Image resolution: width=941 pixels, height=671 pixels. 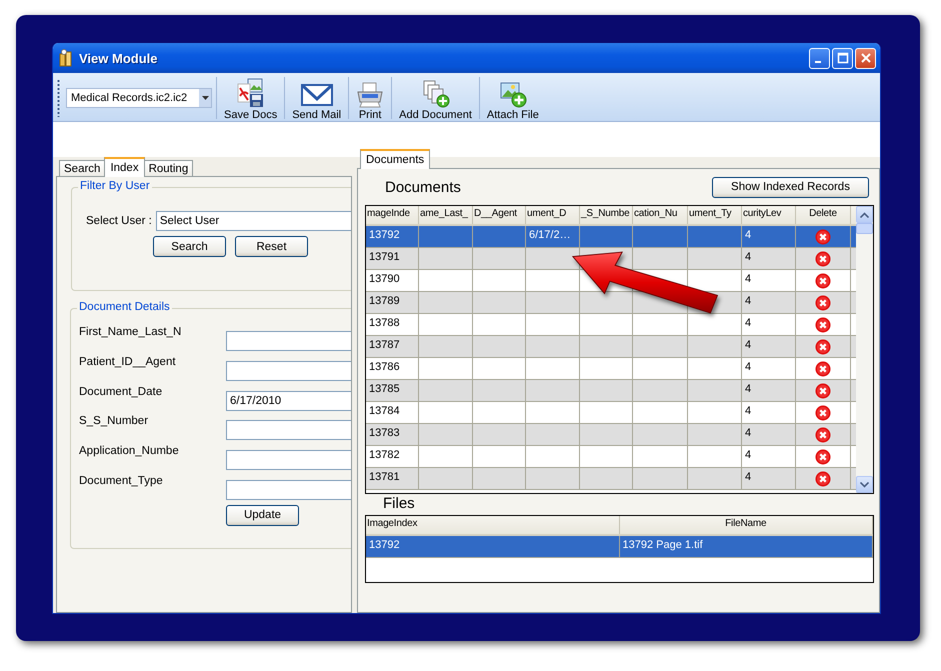 I want to click on table-cell: 13787, so click(x=392, y=346).